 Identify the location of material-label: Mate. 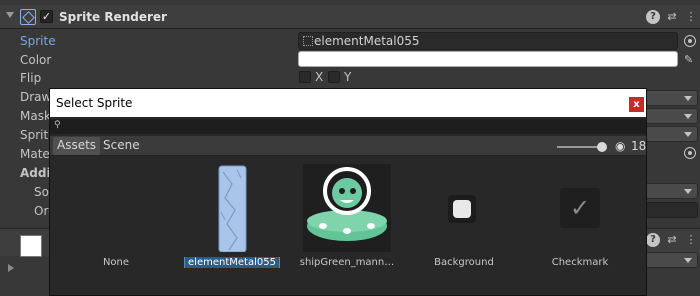
(35, 154).